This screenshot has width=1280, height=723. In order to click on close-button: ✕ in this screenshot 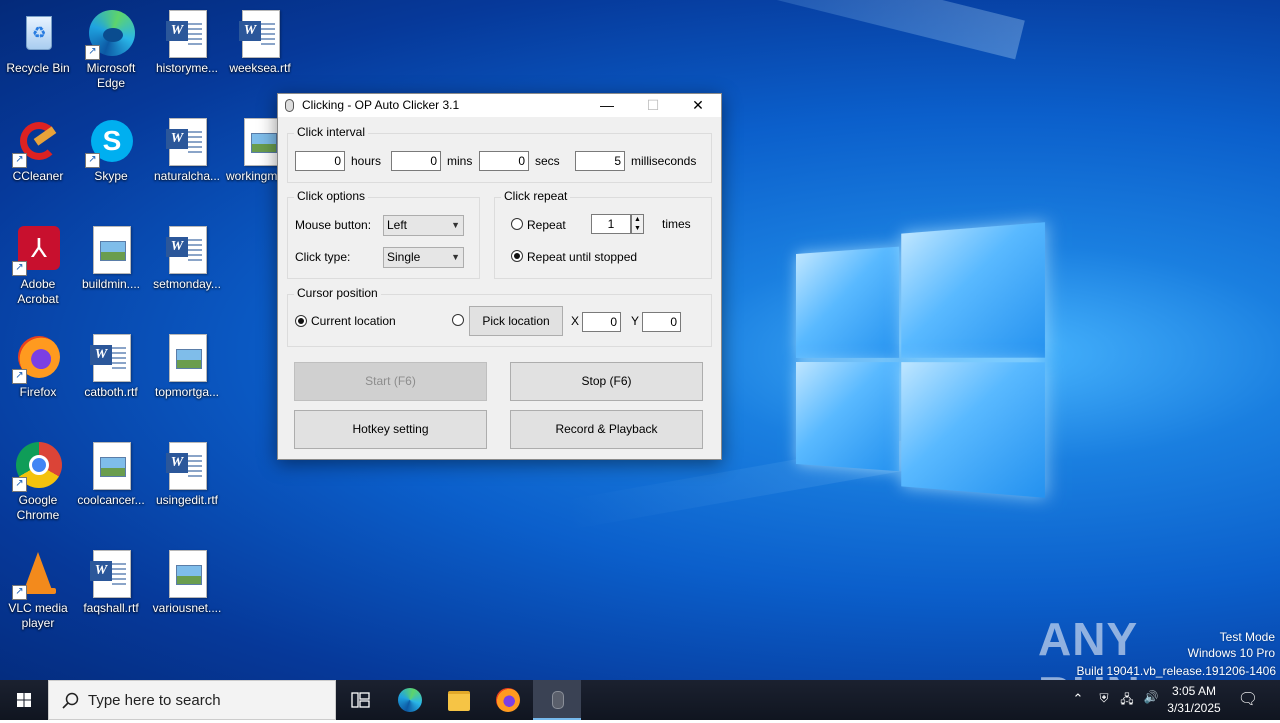, I will do `click(698, 105)`.